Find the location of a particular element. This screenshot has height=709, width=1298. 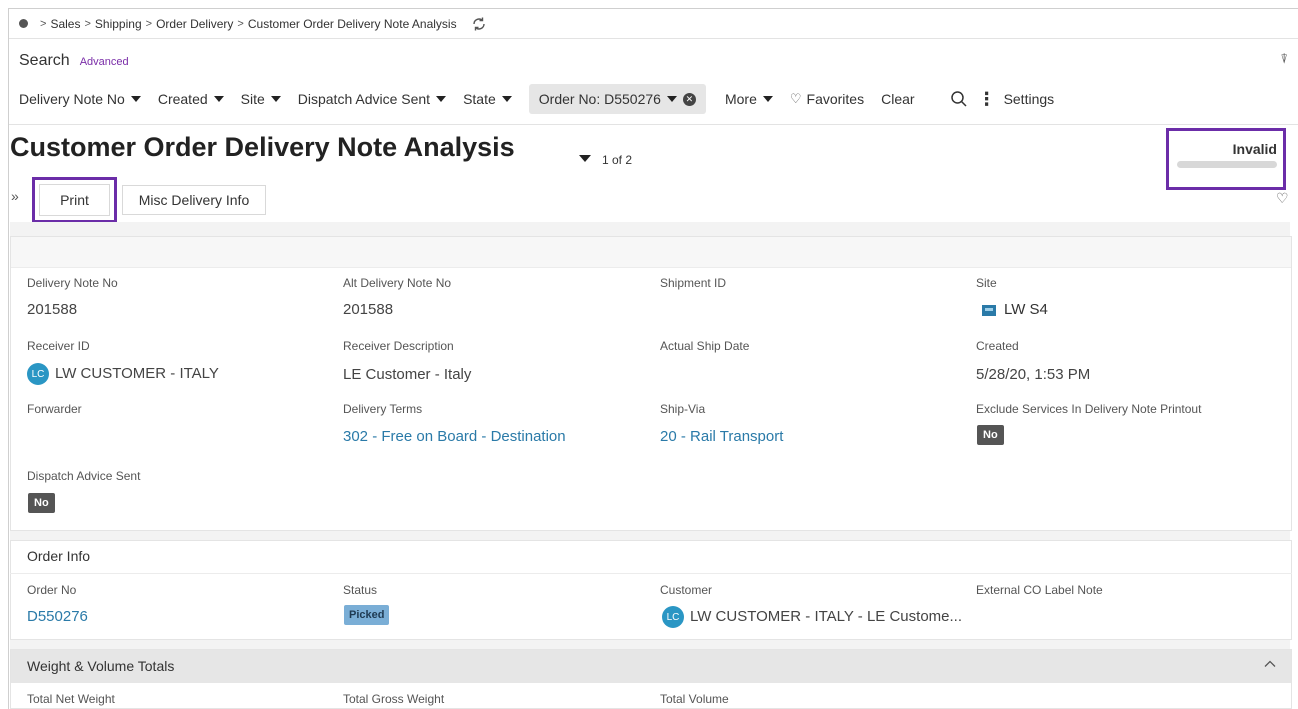

filter-delivery-note-no: Delivery Note No is located at coordinates (80, 99).